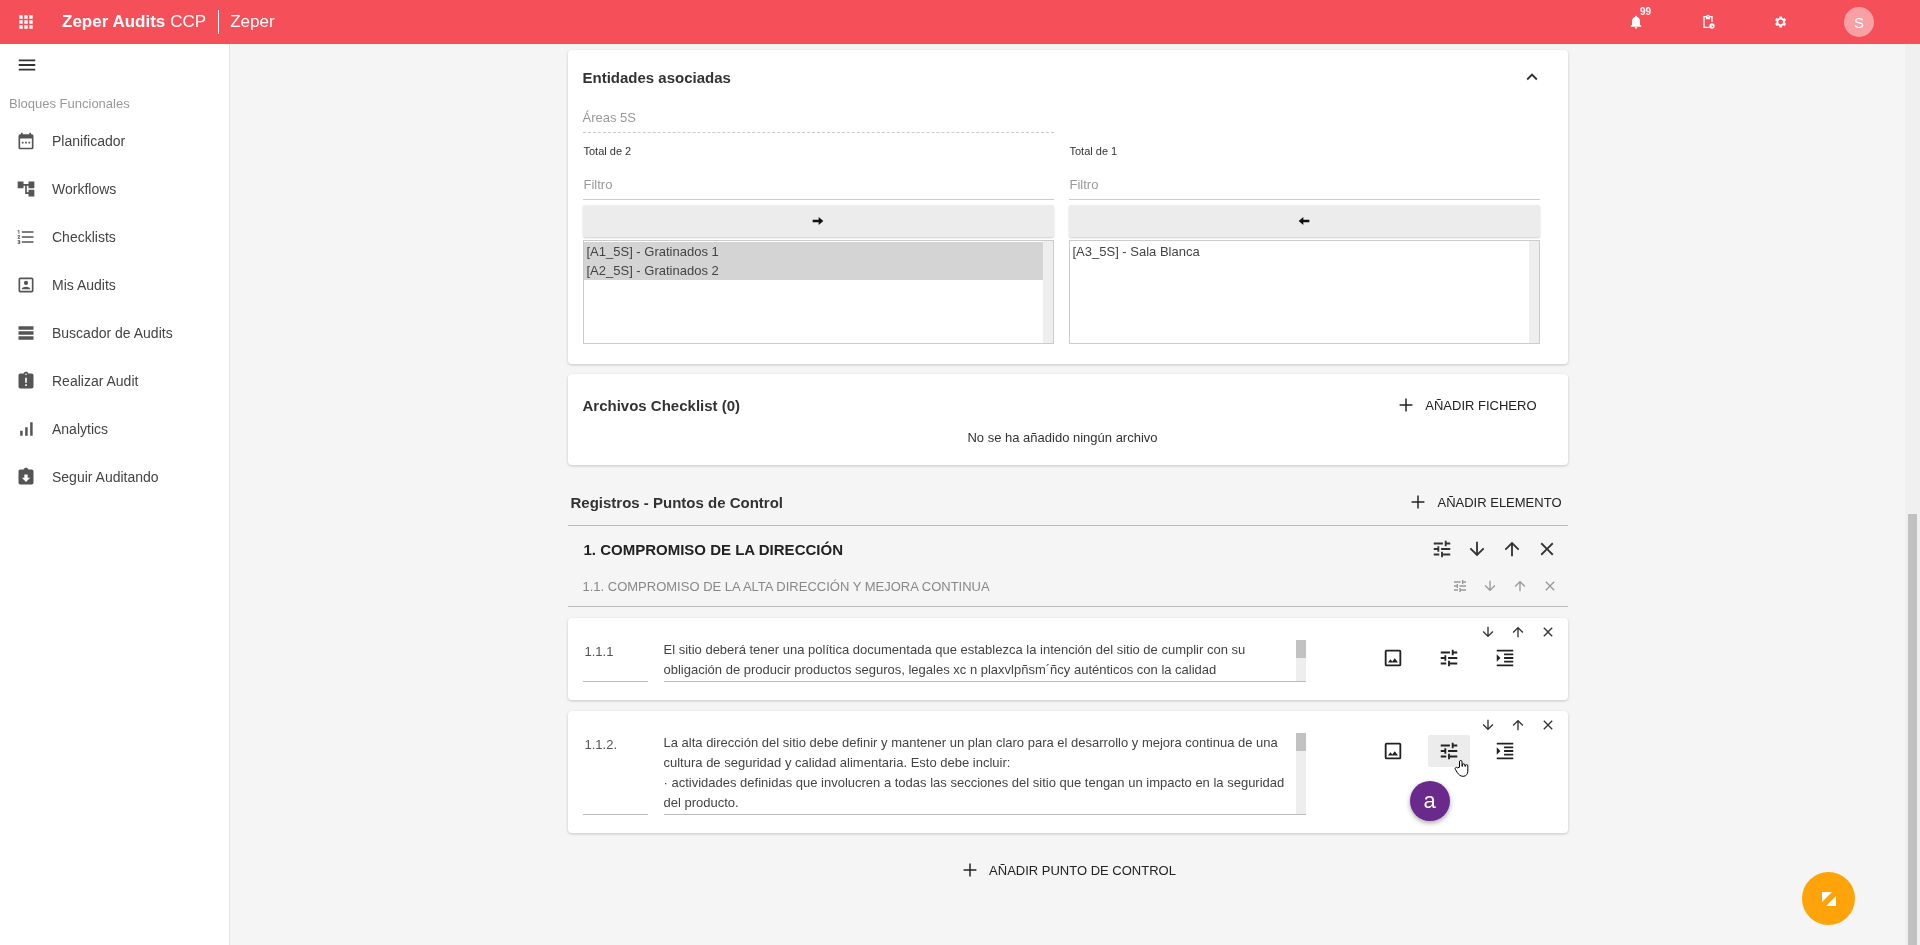 The height and width of the screenshot is (945, 1920). I want to click on calendar-icon, so click(26, 141).